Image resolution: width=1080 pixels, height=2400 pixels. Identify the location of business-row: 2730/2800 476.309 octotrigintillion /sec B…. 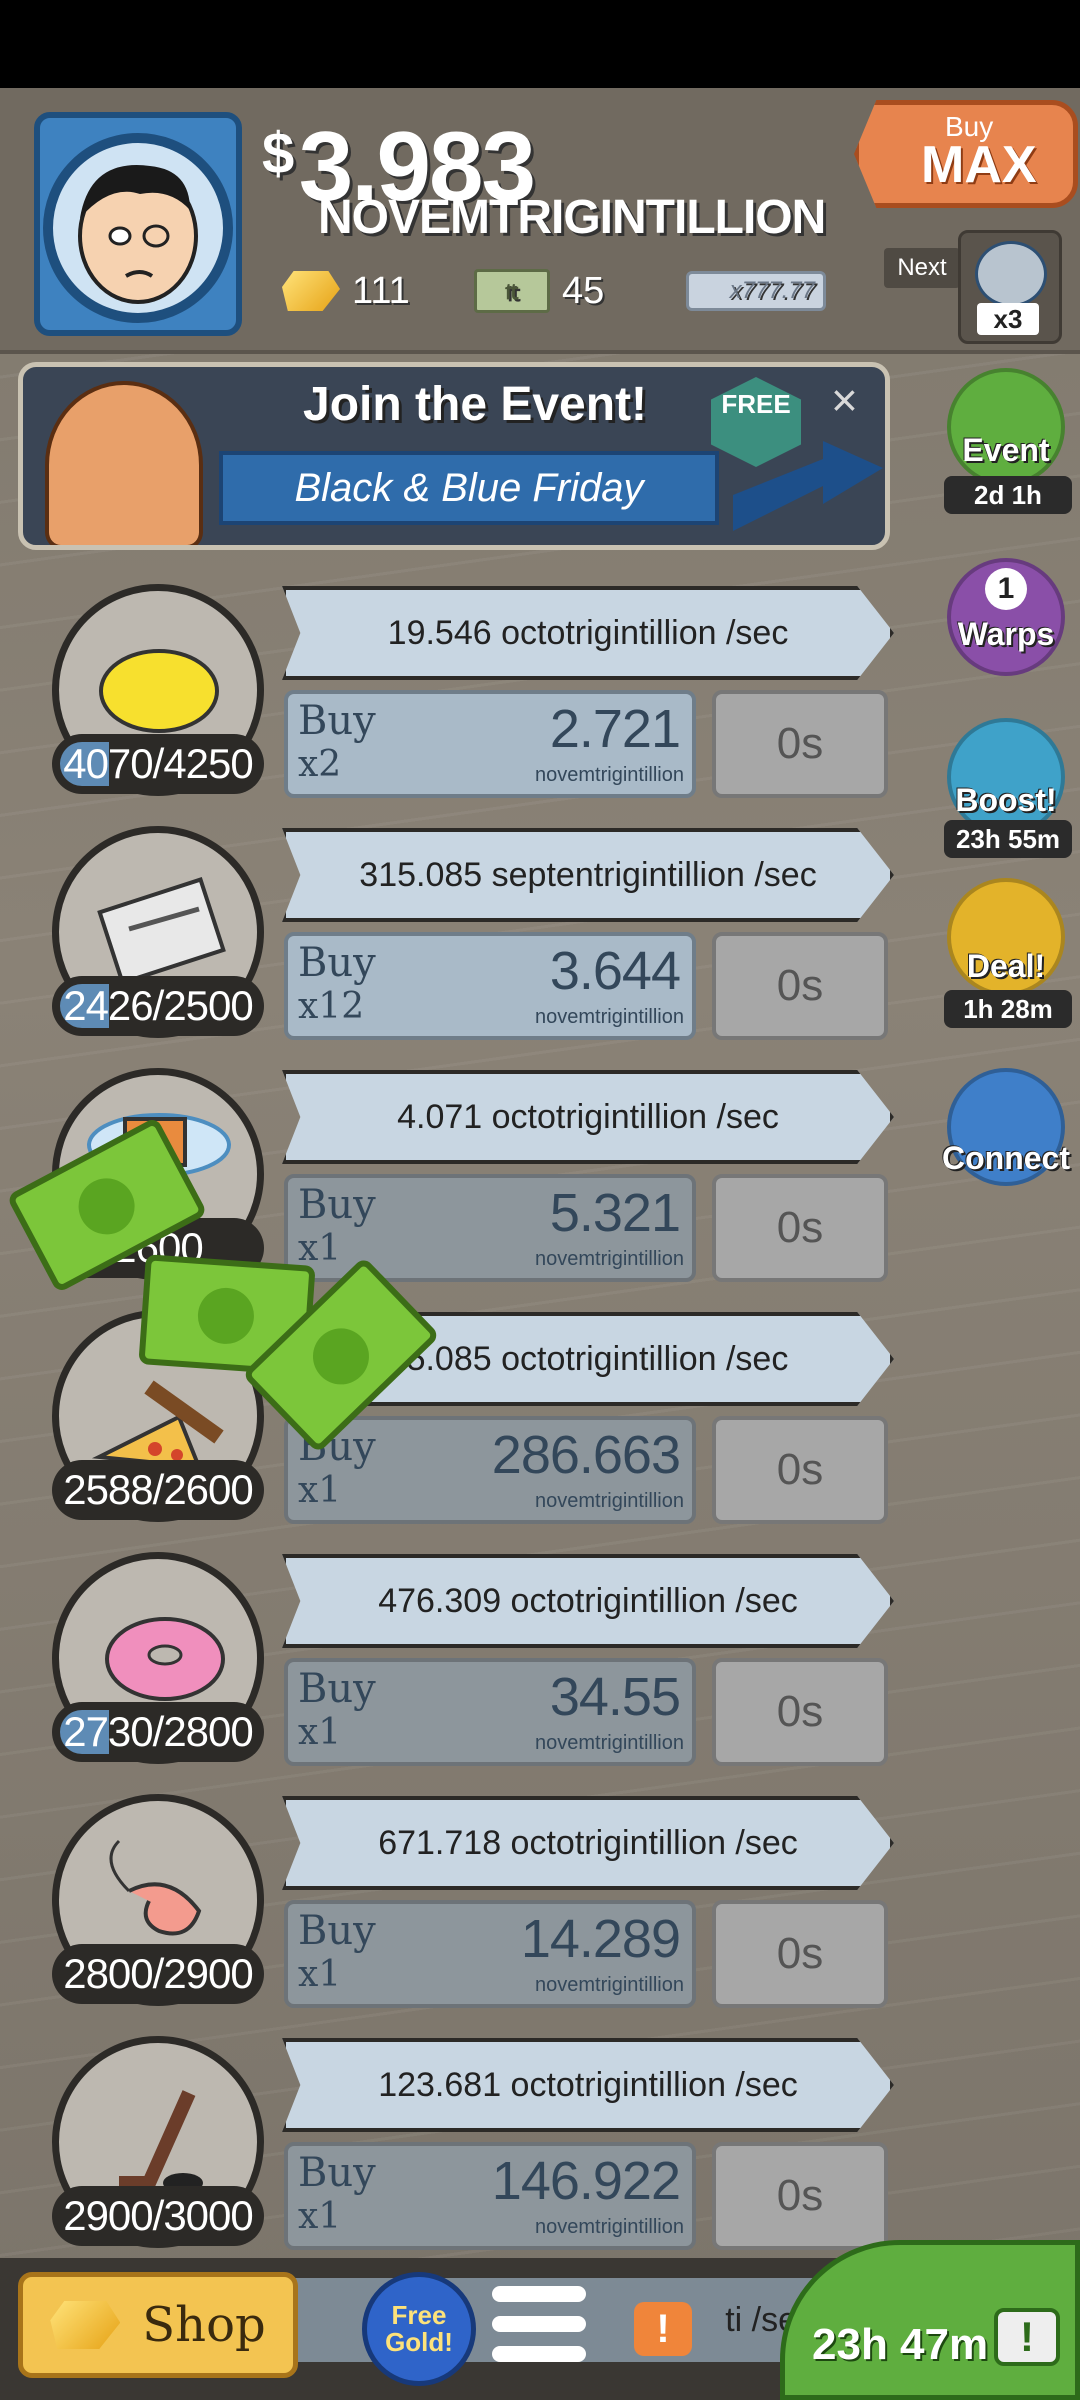
(450, 1672).